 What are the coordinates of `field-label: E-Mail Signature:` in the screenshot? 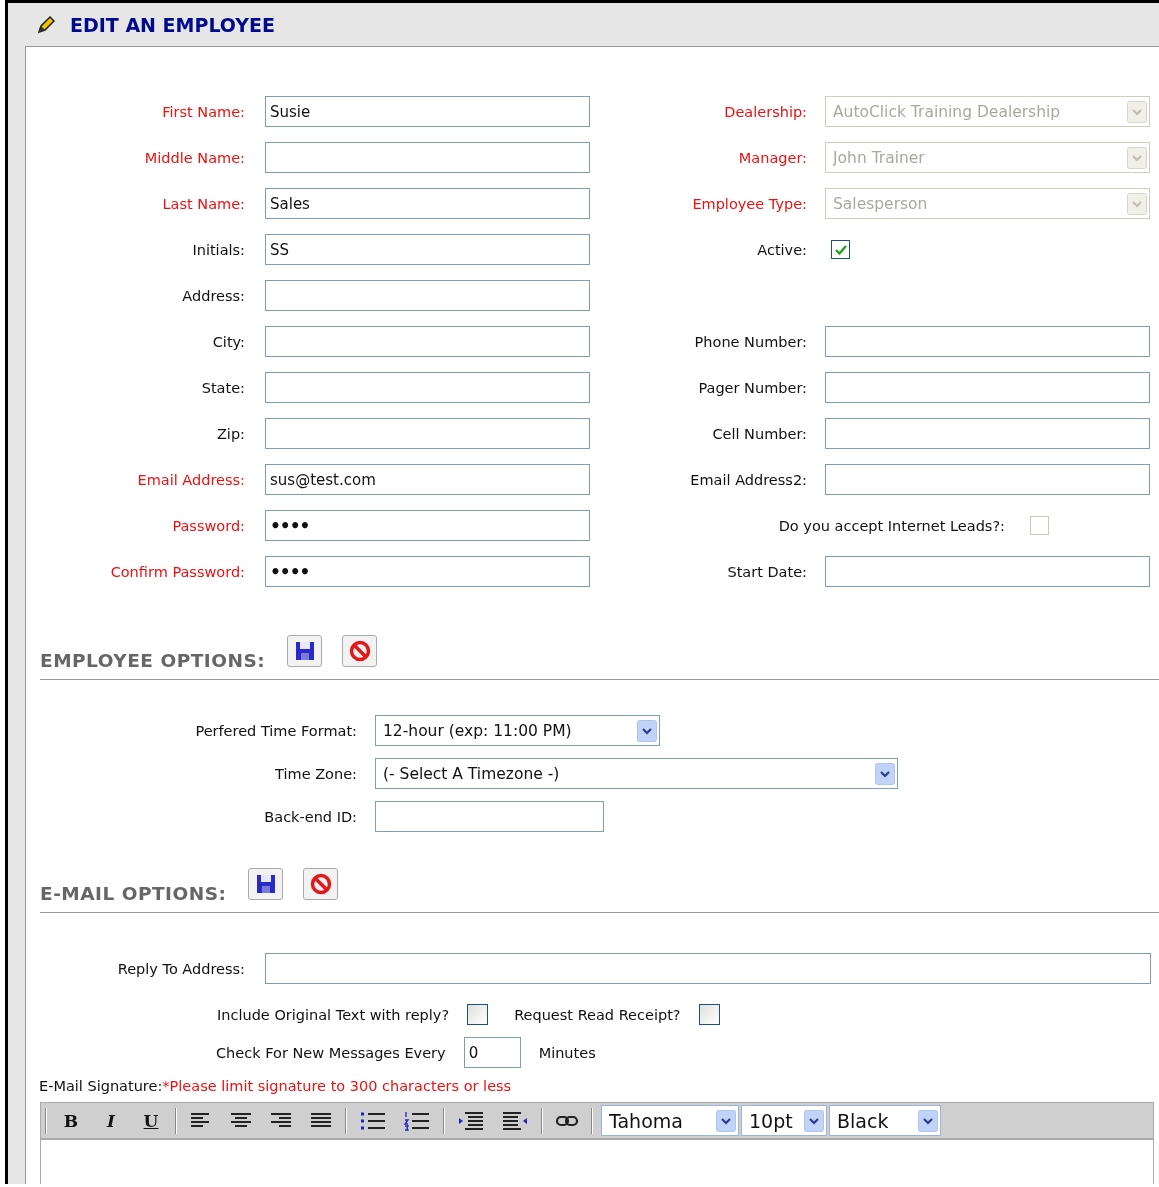 It's located at (101, 1086).